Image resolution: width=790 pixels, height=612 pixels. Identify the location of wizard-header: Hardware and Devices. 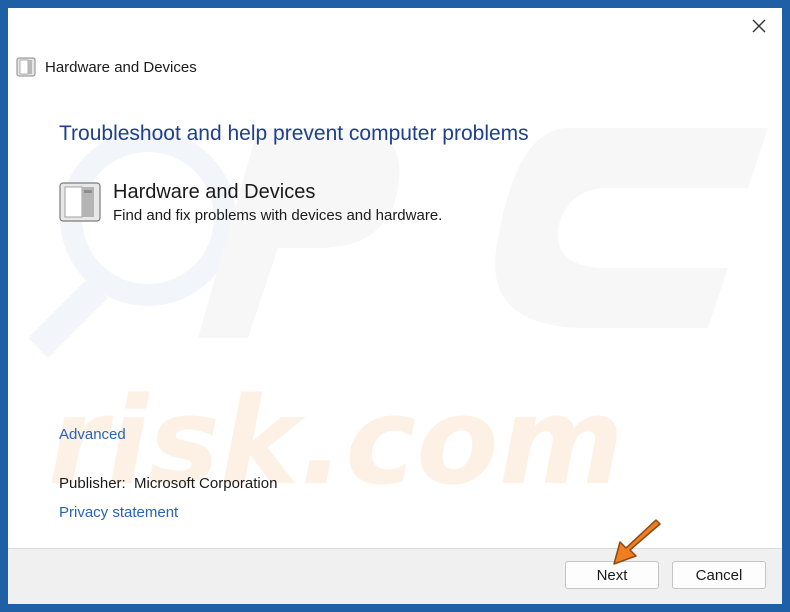
(106, 67).